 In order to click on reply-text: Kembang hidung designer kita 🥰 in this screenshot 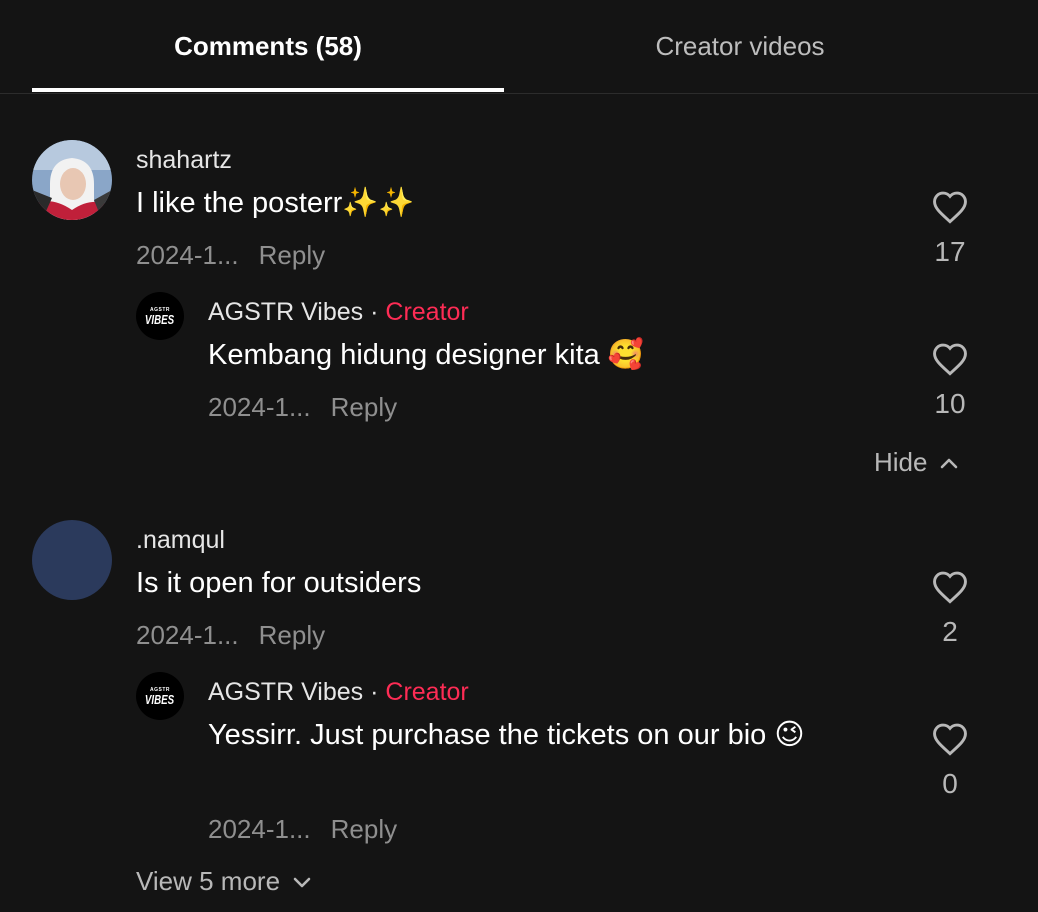, I will do `click(426, 355)`.